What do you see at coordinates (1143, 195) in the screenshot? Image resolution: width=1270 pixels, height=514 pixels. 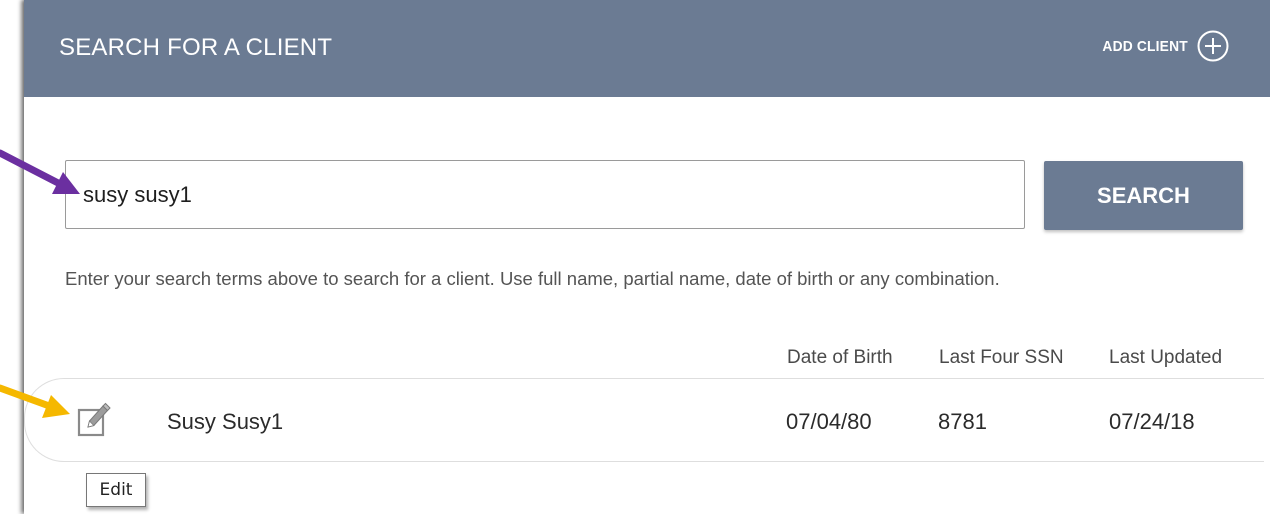 I see `search-button: SEARCH` at bounding box center [1143, 195].